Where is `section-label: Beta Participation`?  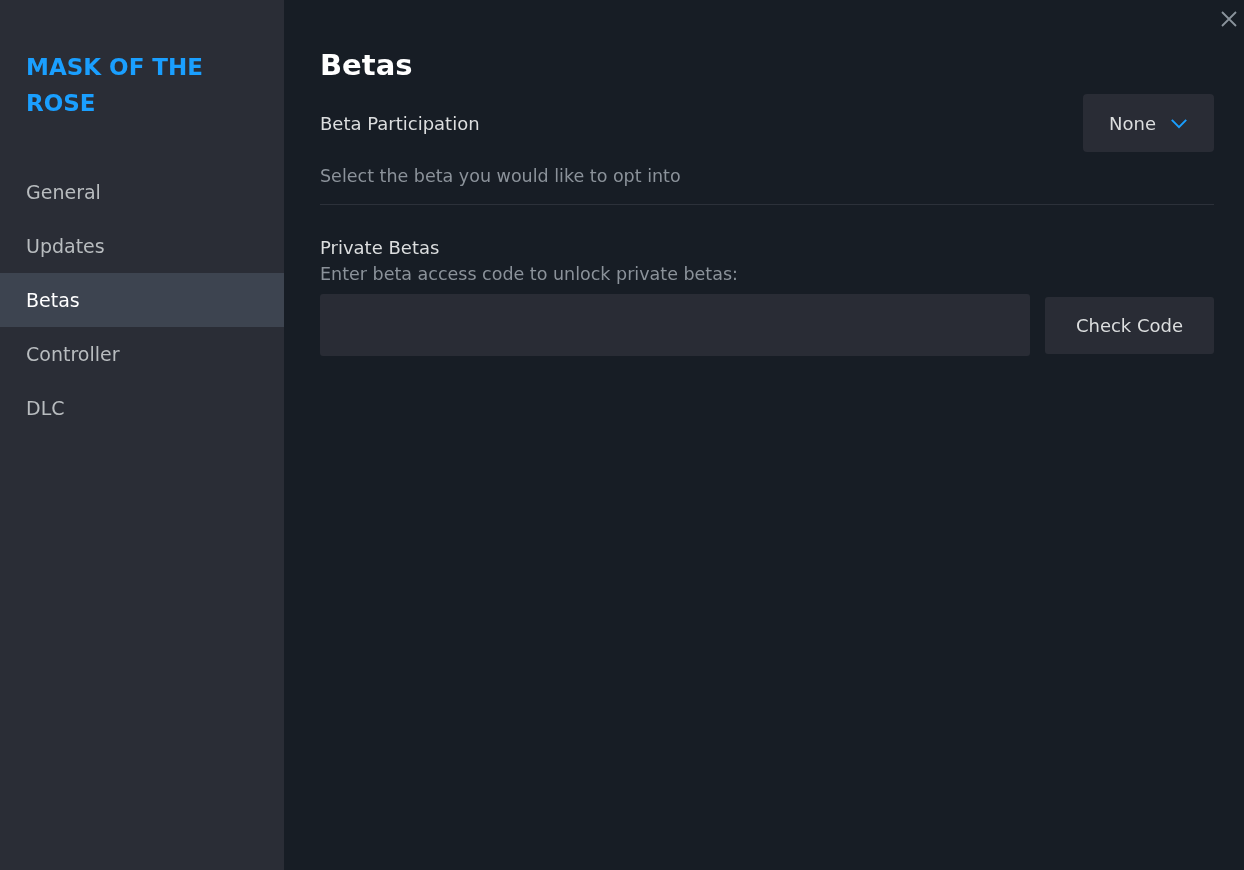
section-label: Beta Participation is located at coordinates (400, 123).